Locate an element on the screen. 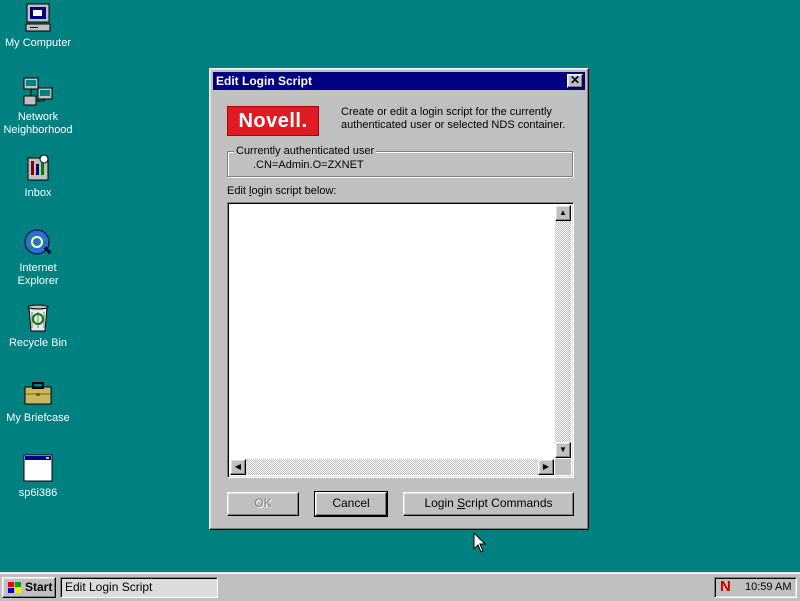 The height and width of the screenshot is (601, 800). novell-logo: Novell. is located at coordinates (273, 121).